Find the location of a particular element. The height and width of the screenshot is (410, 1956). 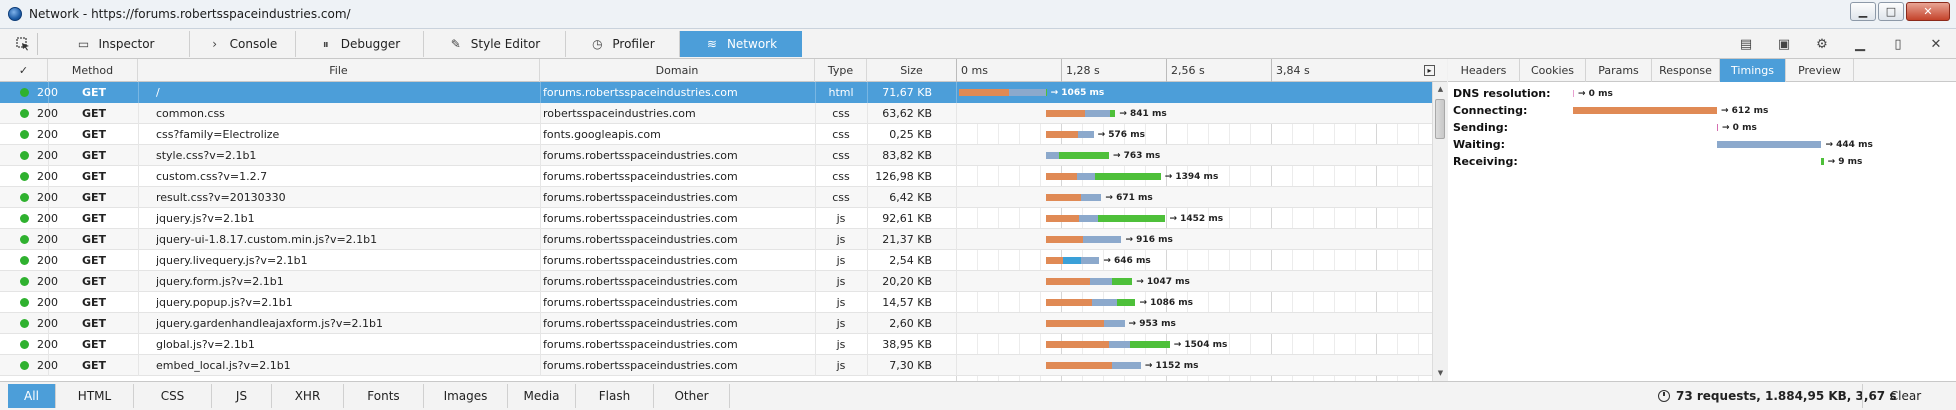

filter-media: Media is located at coordinates (542, 396).